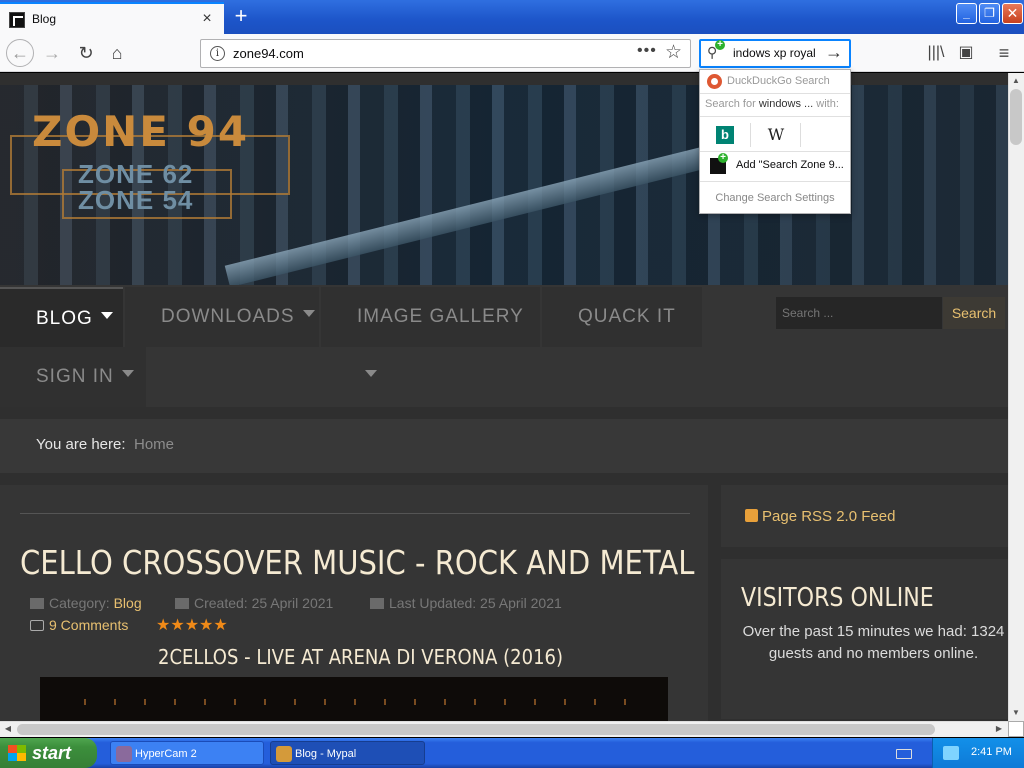  Describe the element at coordinates (829, 516) in the screenshot. I see `rss-label: Page RSS 2.0 Feed` at that location.